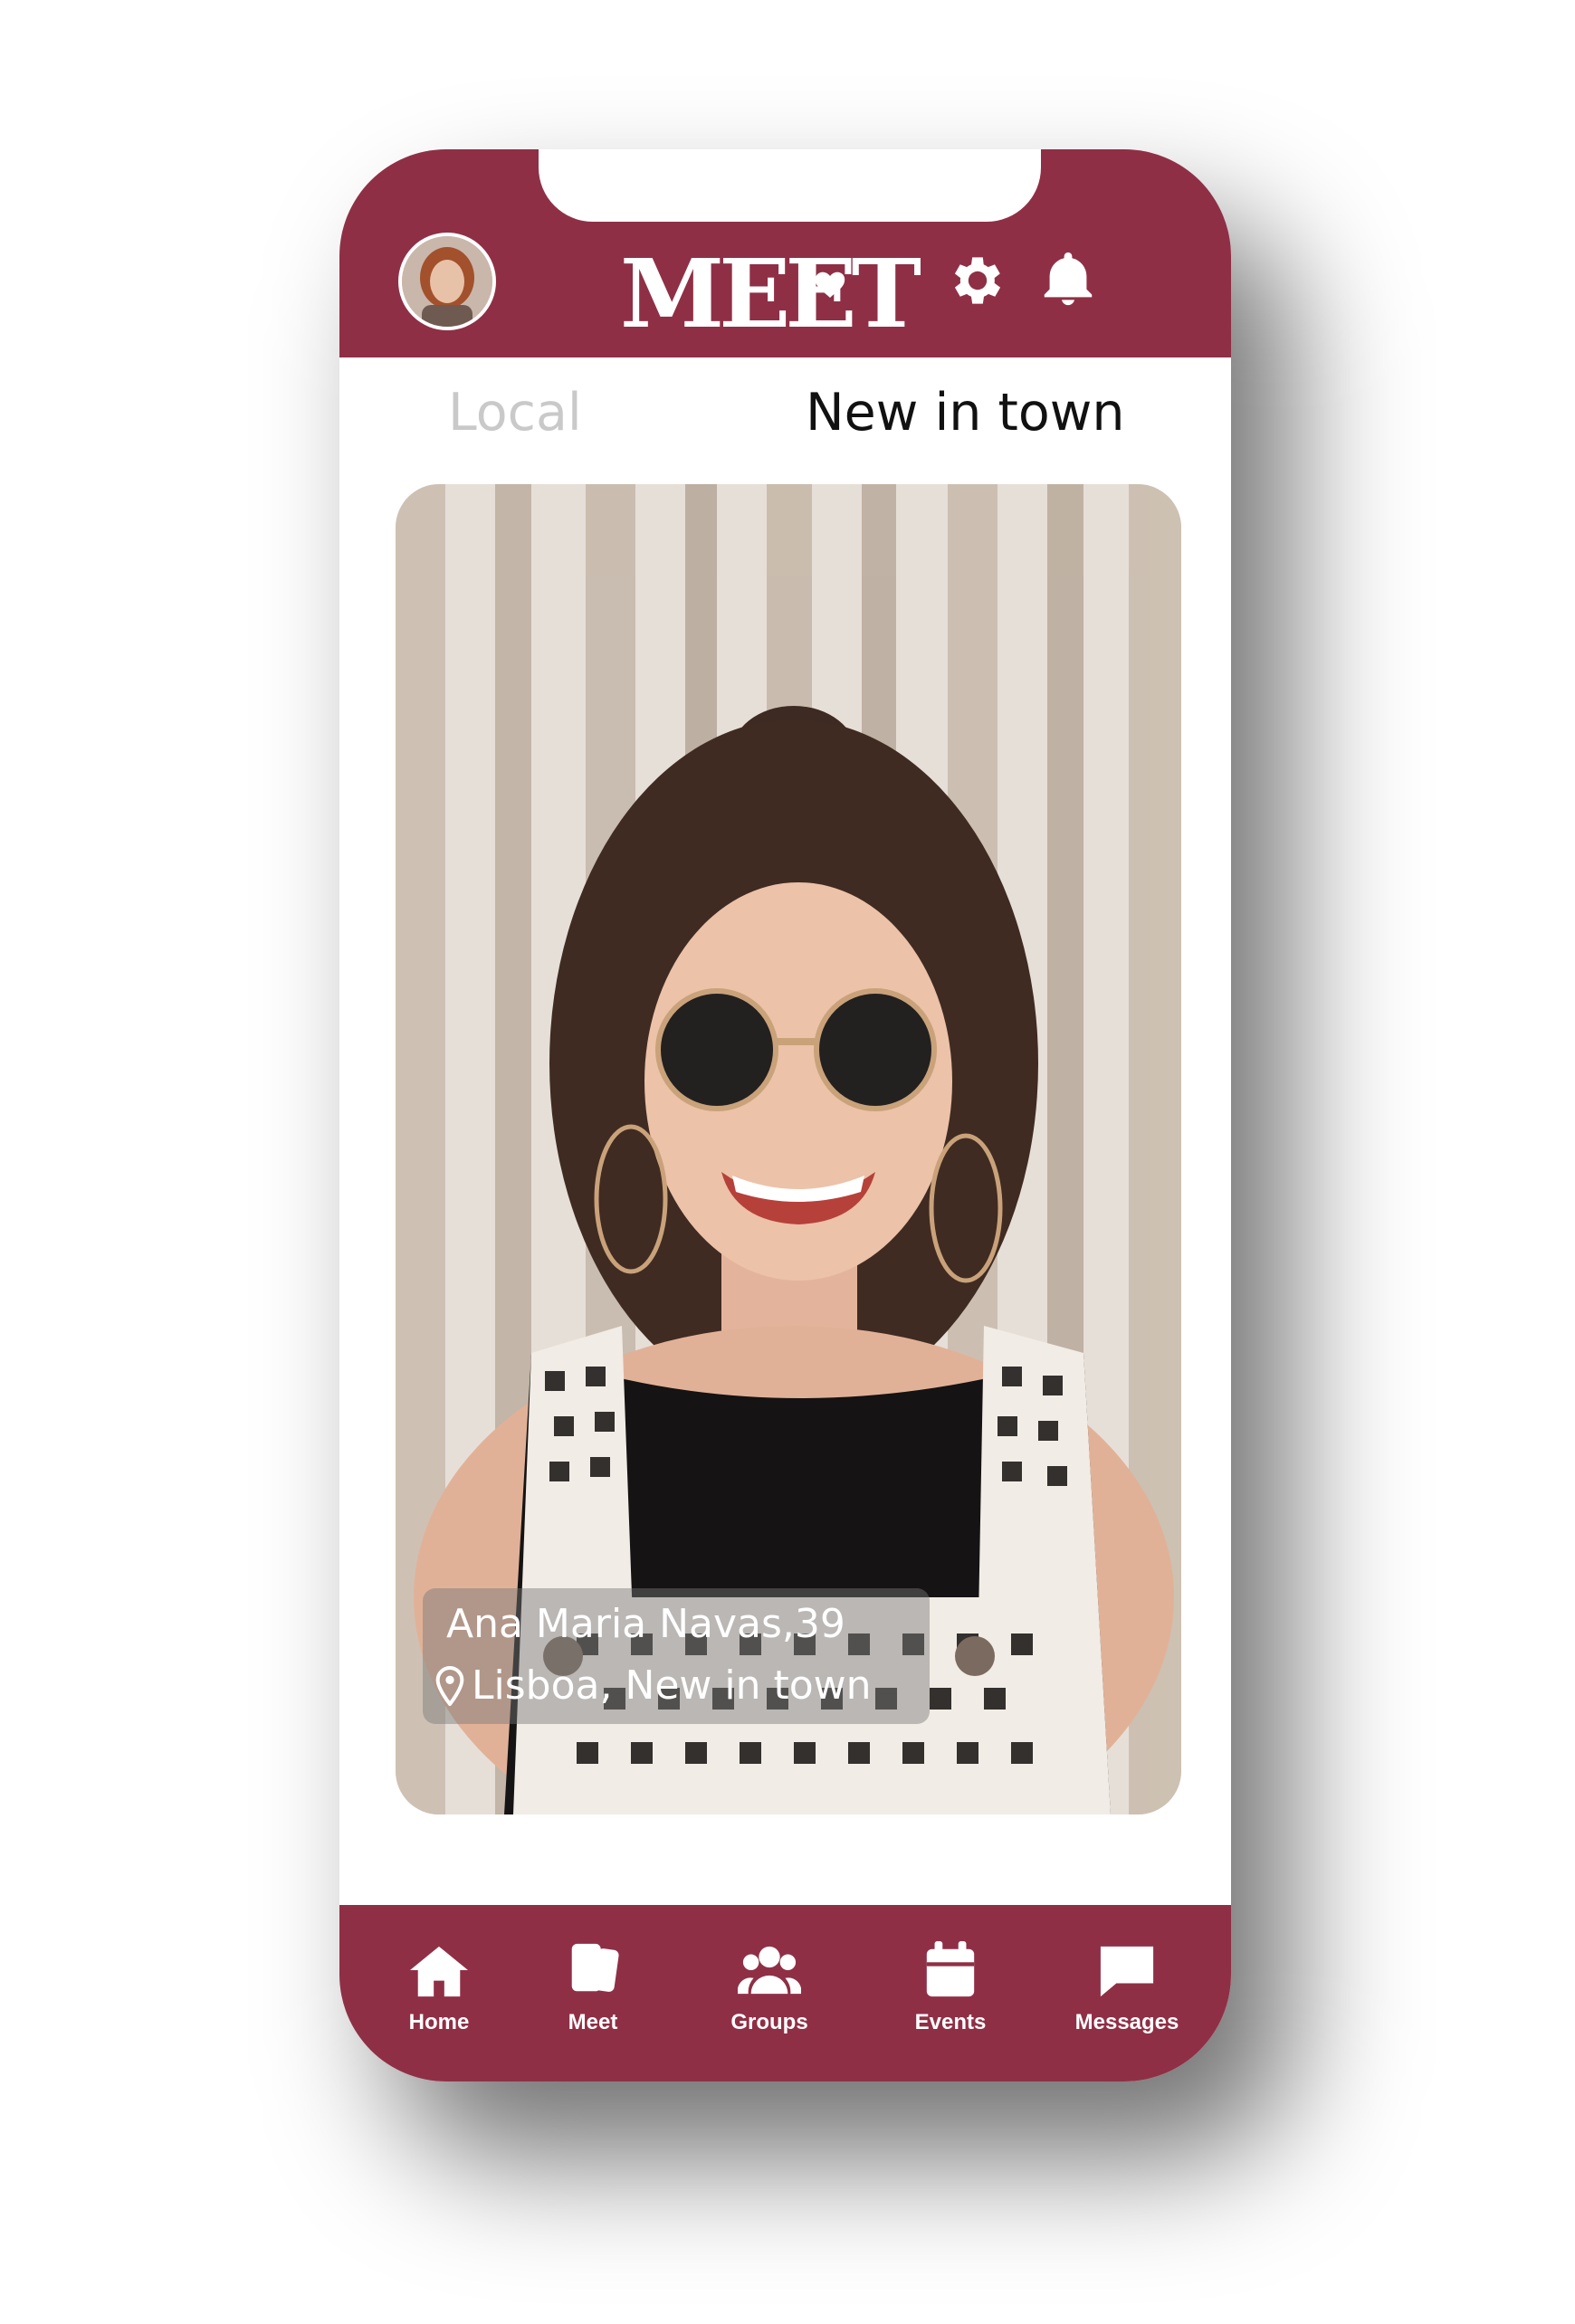 Image resolution: width=1575 pixels, height=2324 pixels. I want to click on logo-text: MEET, so click(771, 287).